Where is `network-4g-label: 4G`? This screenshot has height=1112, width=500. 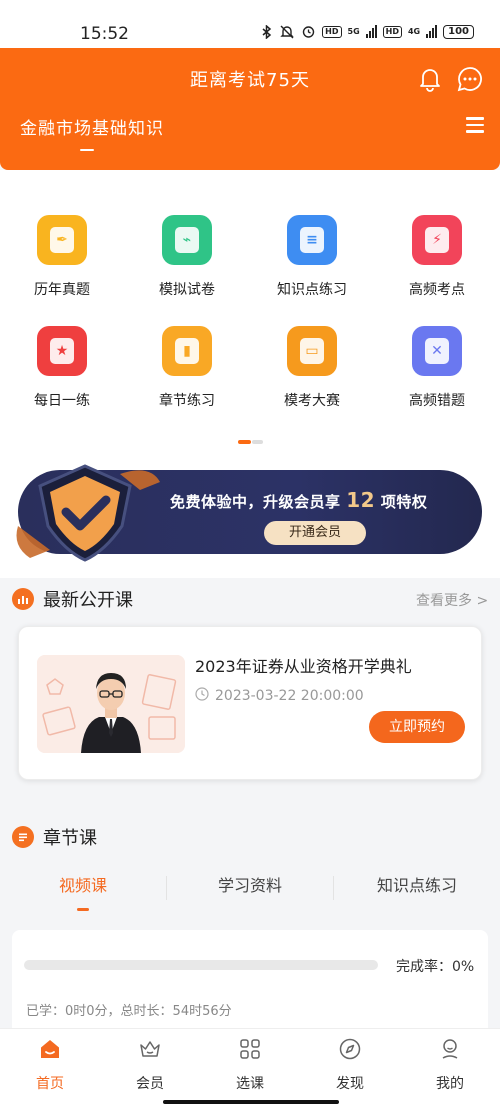 network-4g-label: 4G is located at coordinates (414, 31).